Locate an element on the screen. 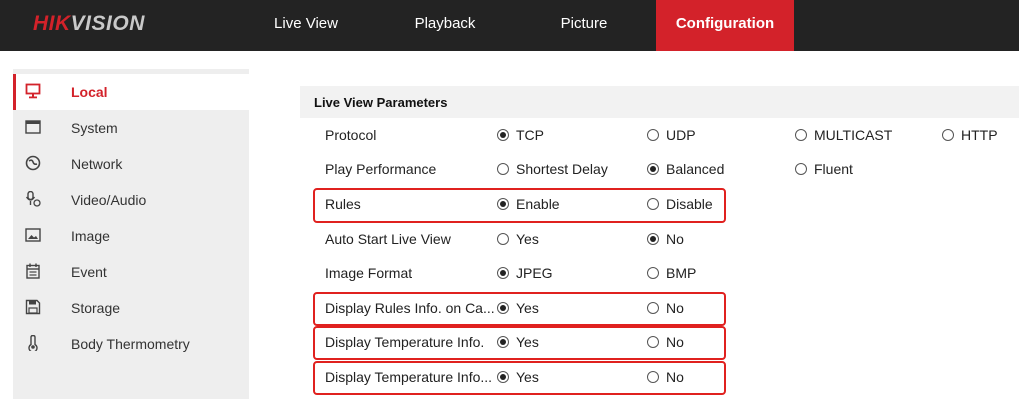  option-label: Fluent is located at coordinates (833, 169).